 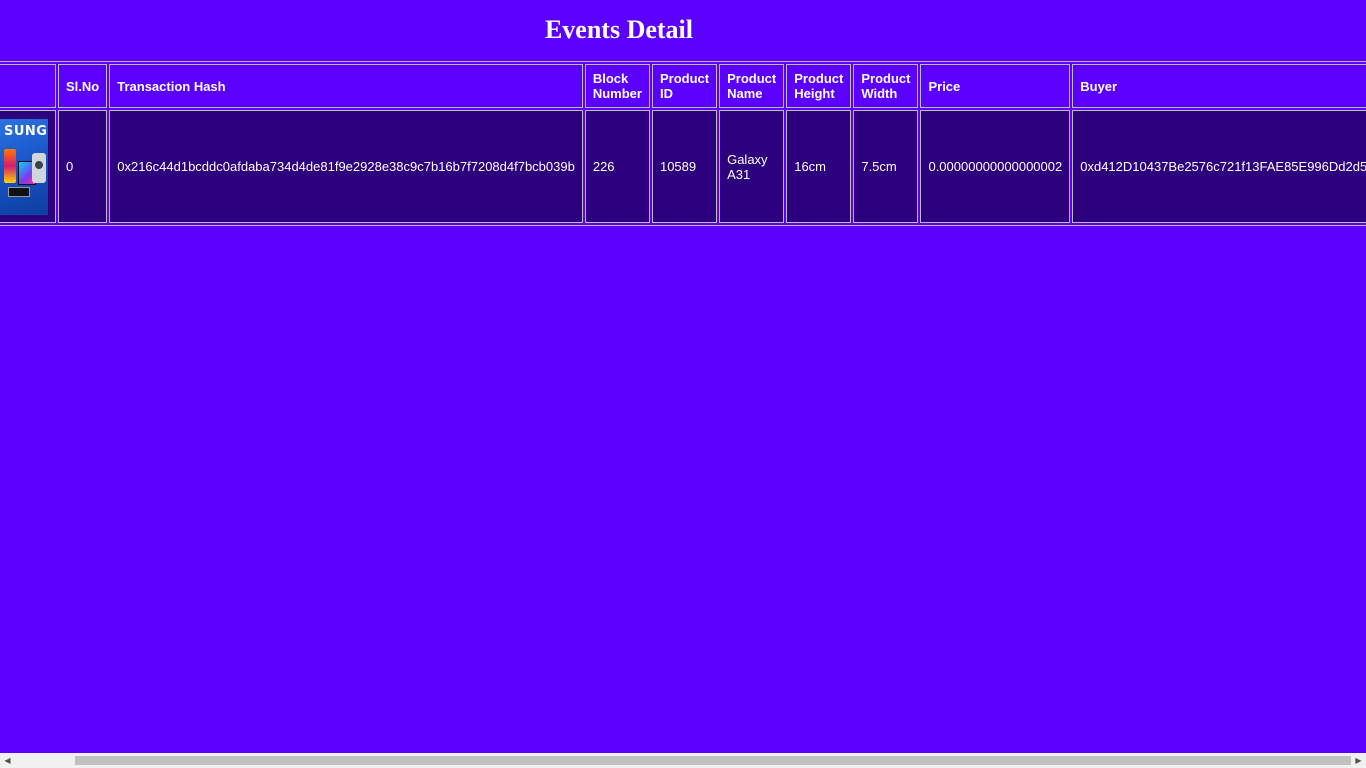 I want to click on product-image: SUNG, so click(x=24, y=166).